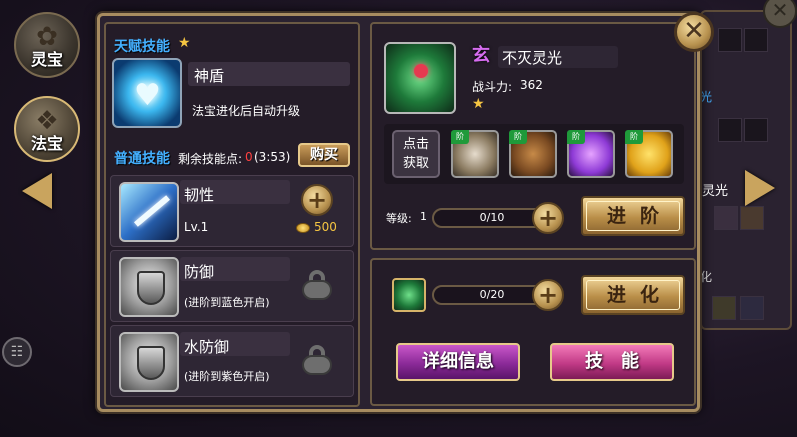 This screenshot has height=437, width=797. Describe the element at coordinates (548, 295) in the screenshot. I see `evolve-plus-icon: +` at that location.